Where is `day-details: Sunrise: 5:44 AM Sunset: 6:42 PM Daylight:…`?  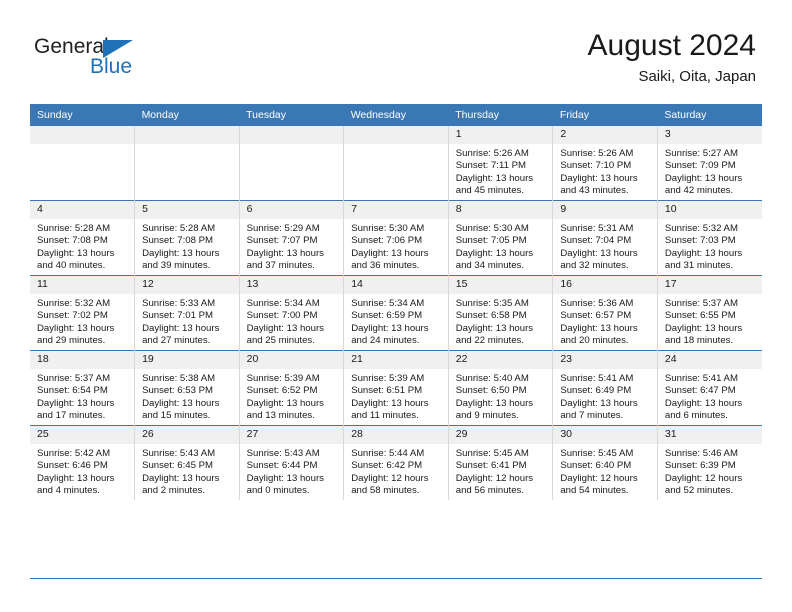 day-details: Sunrise: 5:44 AM Sunset: 6:42 PM Daylight:… is located at coordinates (396, 471).